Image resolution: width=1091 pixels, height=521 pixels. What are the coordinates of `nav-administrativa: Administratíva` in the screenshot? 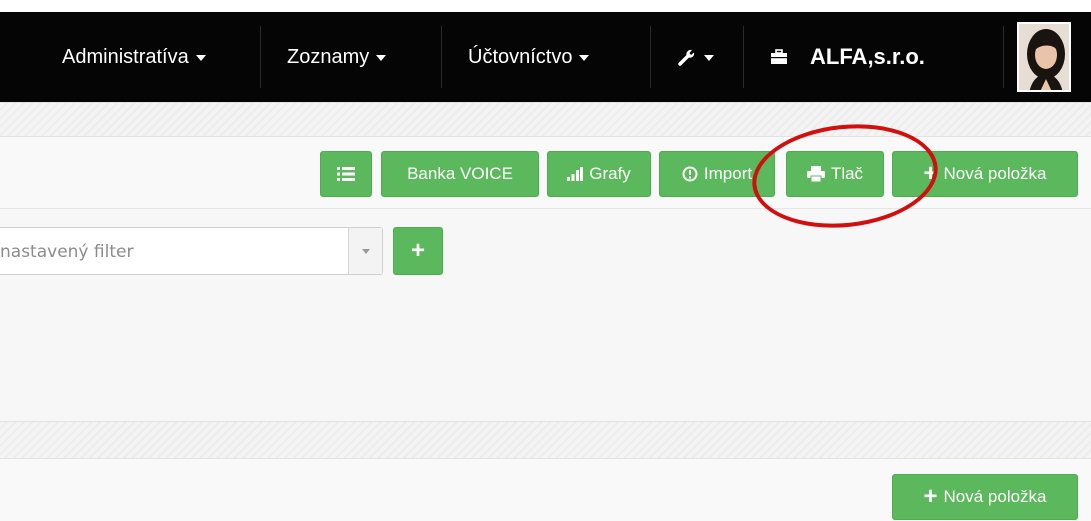 It's located at (134, 57).